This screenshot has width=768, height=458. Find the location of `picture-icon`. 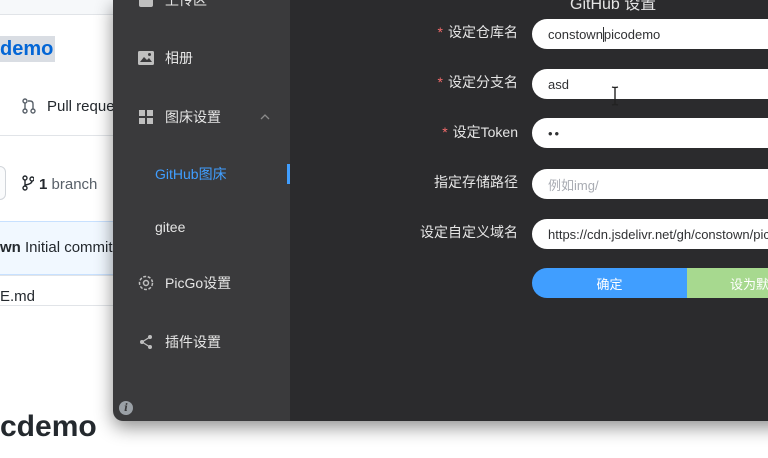

picture-icon is located at coordinates (146, 58).